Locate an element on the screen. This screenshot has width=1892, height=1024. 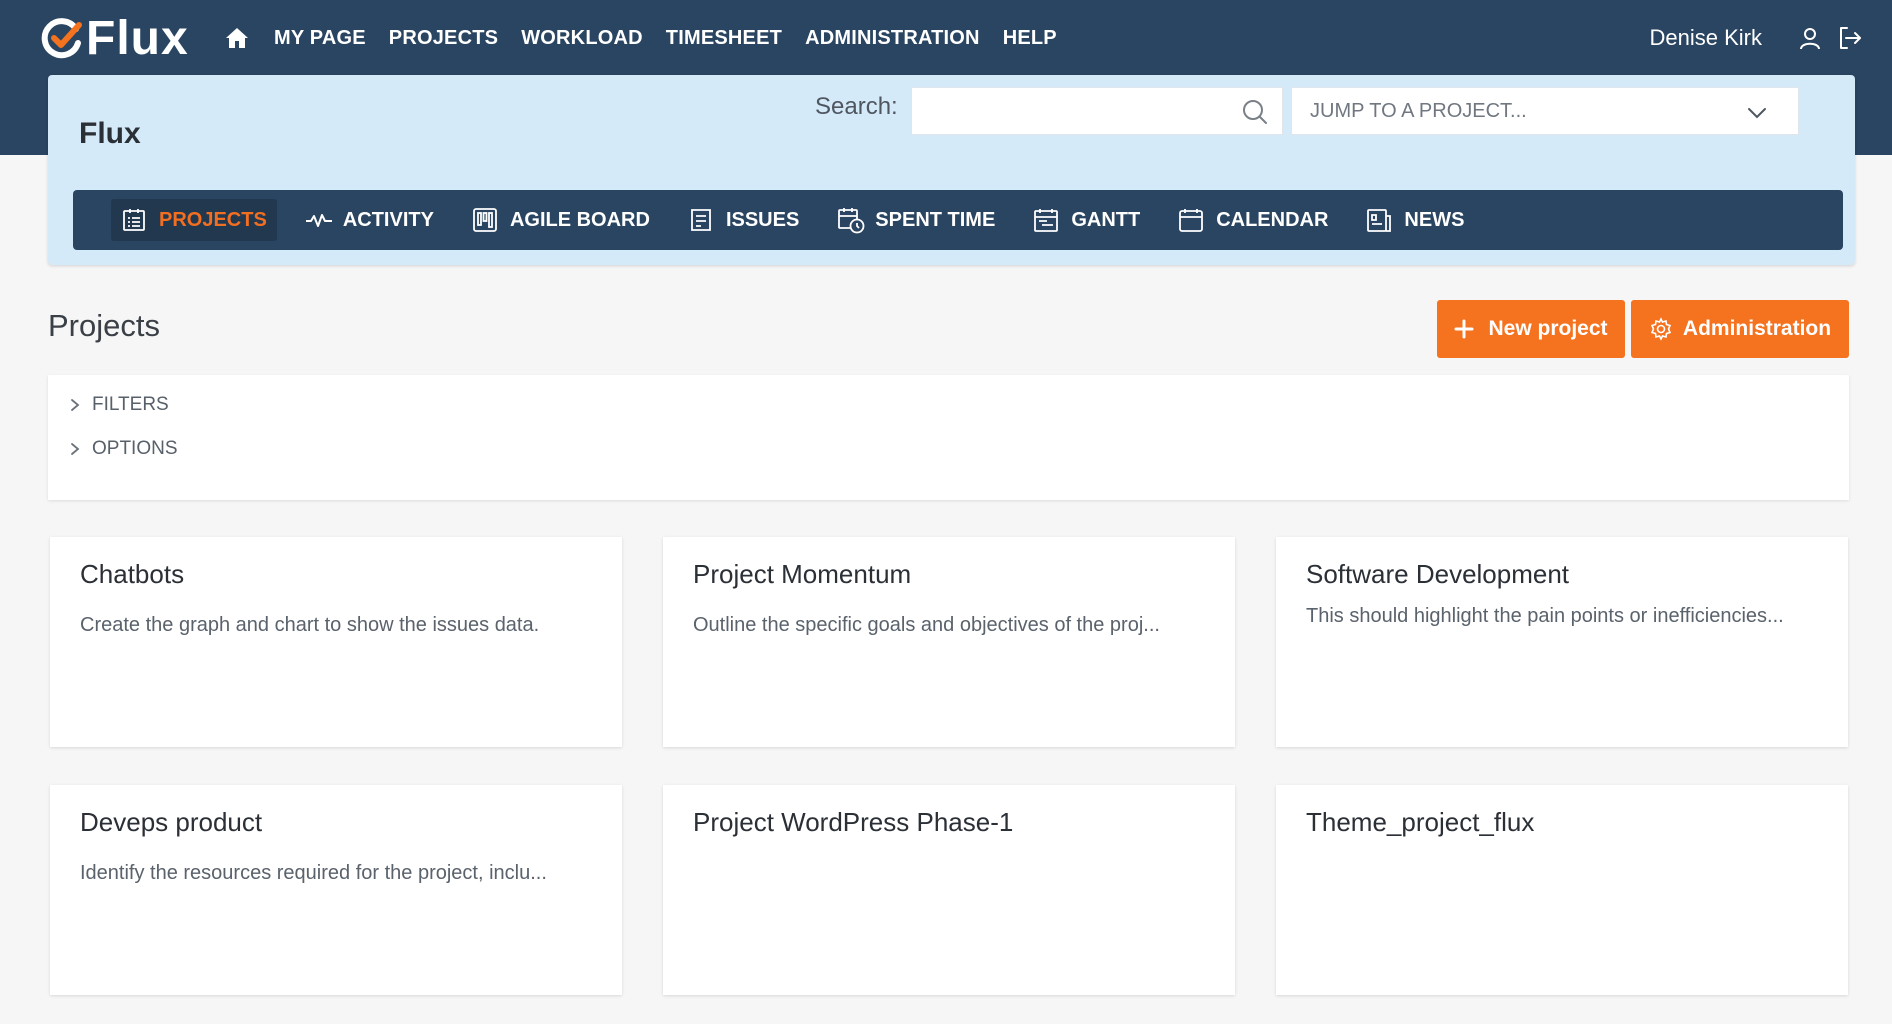
tab-activity: ACTIVITY is located at coordinates (369, 220).